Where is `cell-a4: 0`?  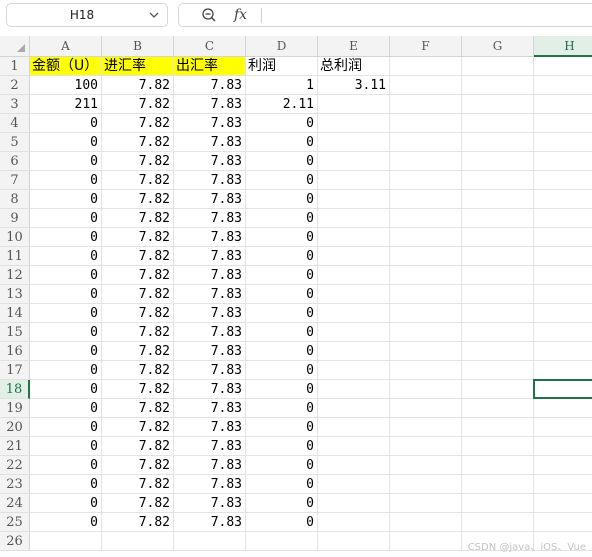 cell-a4: 0 is located at coordinates (66, 123).